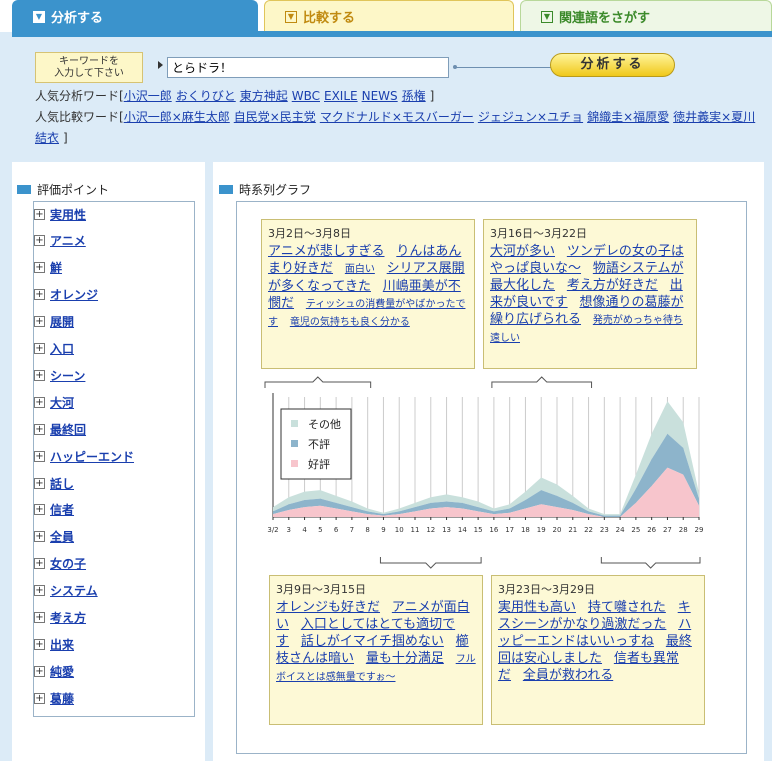 This screenshot has height=761, width=772. What do you see at coordinates (6, 380) in the screenshot?
I see `left-margin-bar` at bounding box center [6, 380].